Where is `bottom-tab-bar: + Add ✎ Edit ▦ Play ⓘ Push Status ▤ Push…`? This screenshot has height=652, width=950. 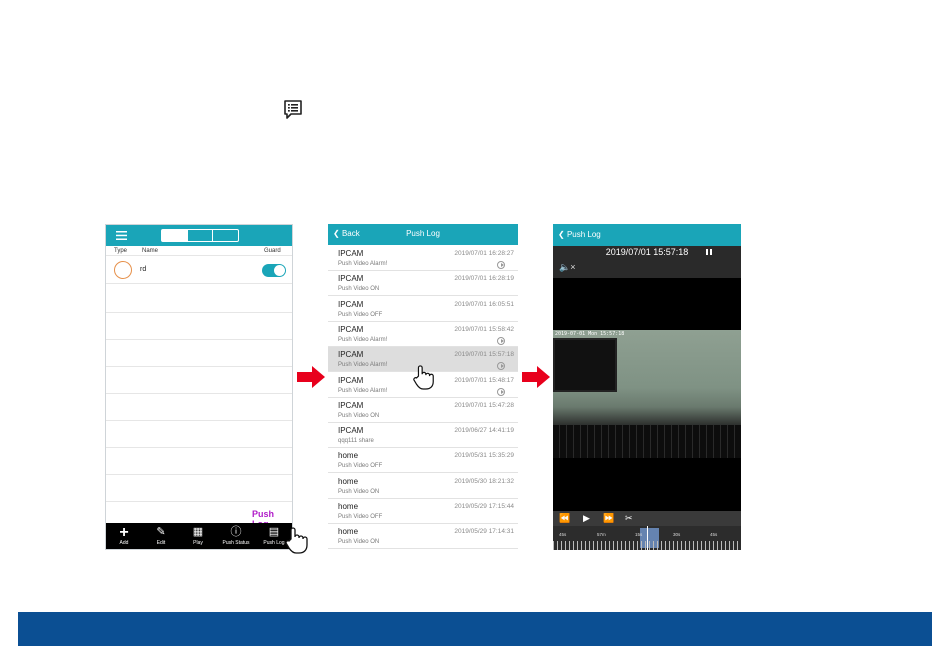 bottom-tab-bar: + Add ✎ Edit ▦ Play ⓘ Push Status ▤ Push… is located at coordinates (199, 536).